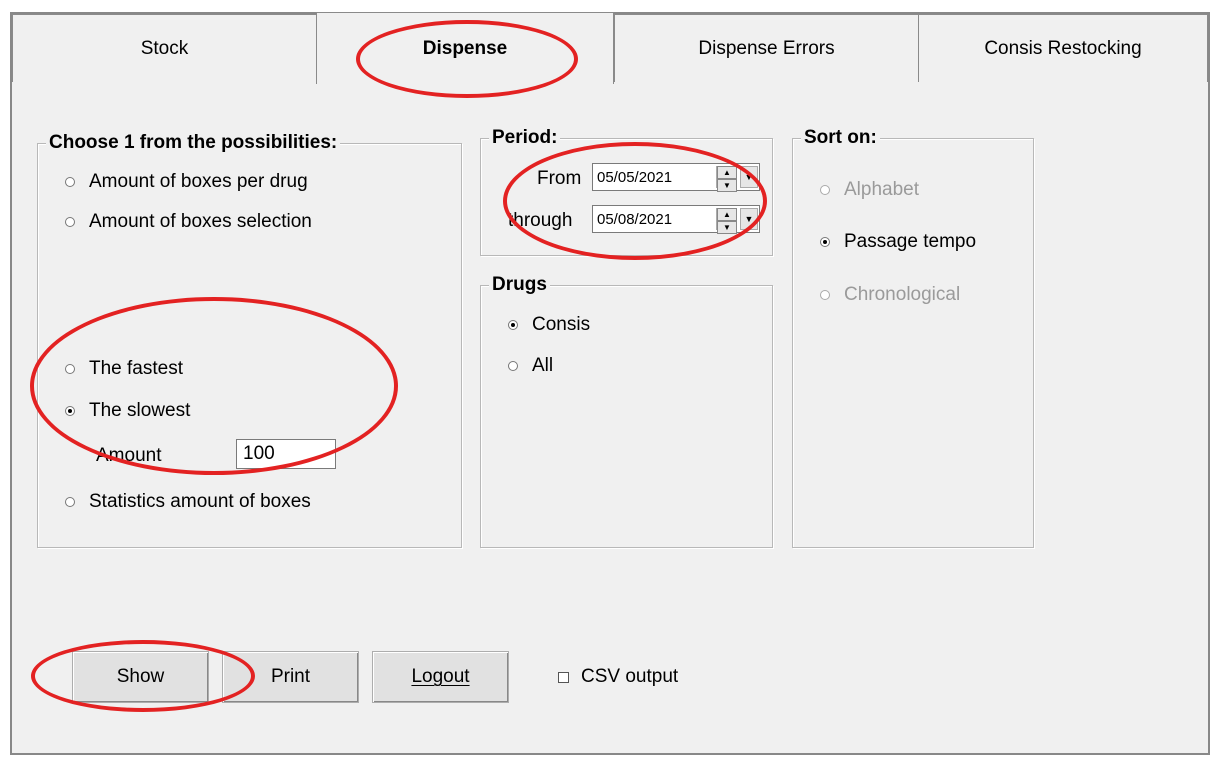 This screenshot has height=761, width=1222. I want to click on radio-statistics-boxes, so click(70, 502).